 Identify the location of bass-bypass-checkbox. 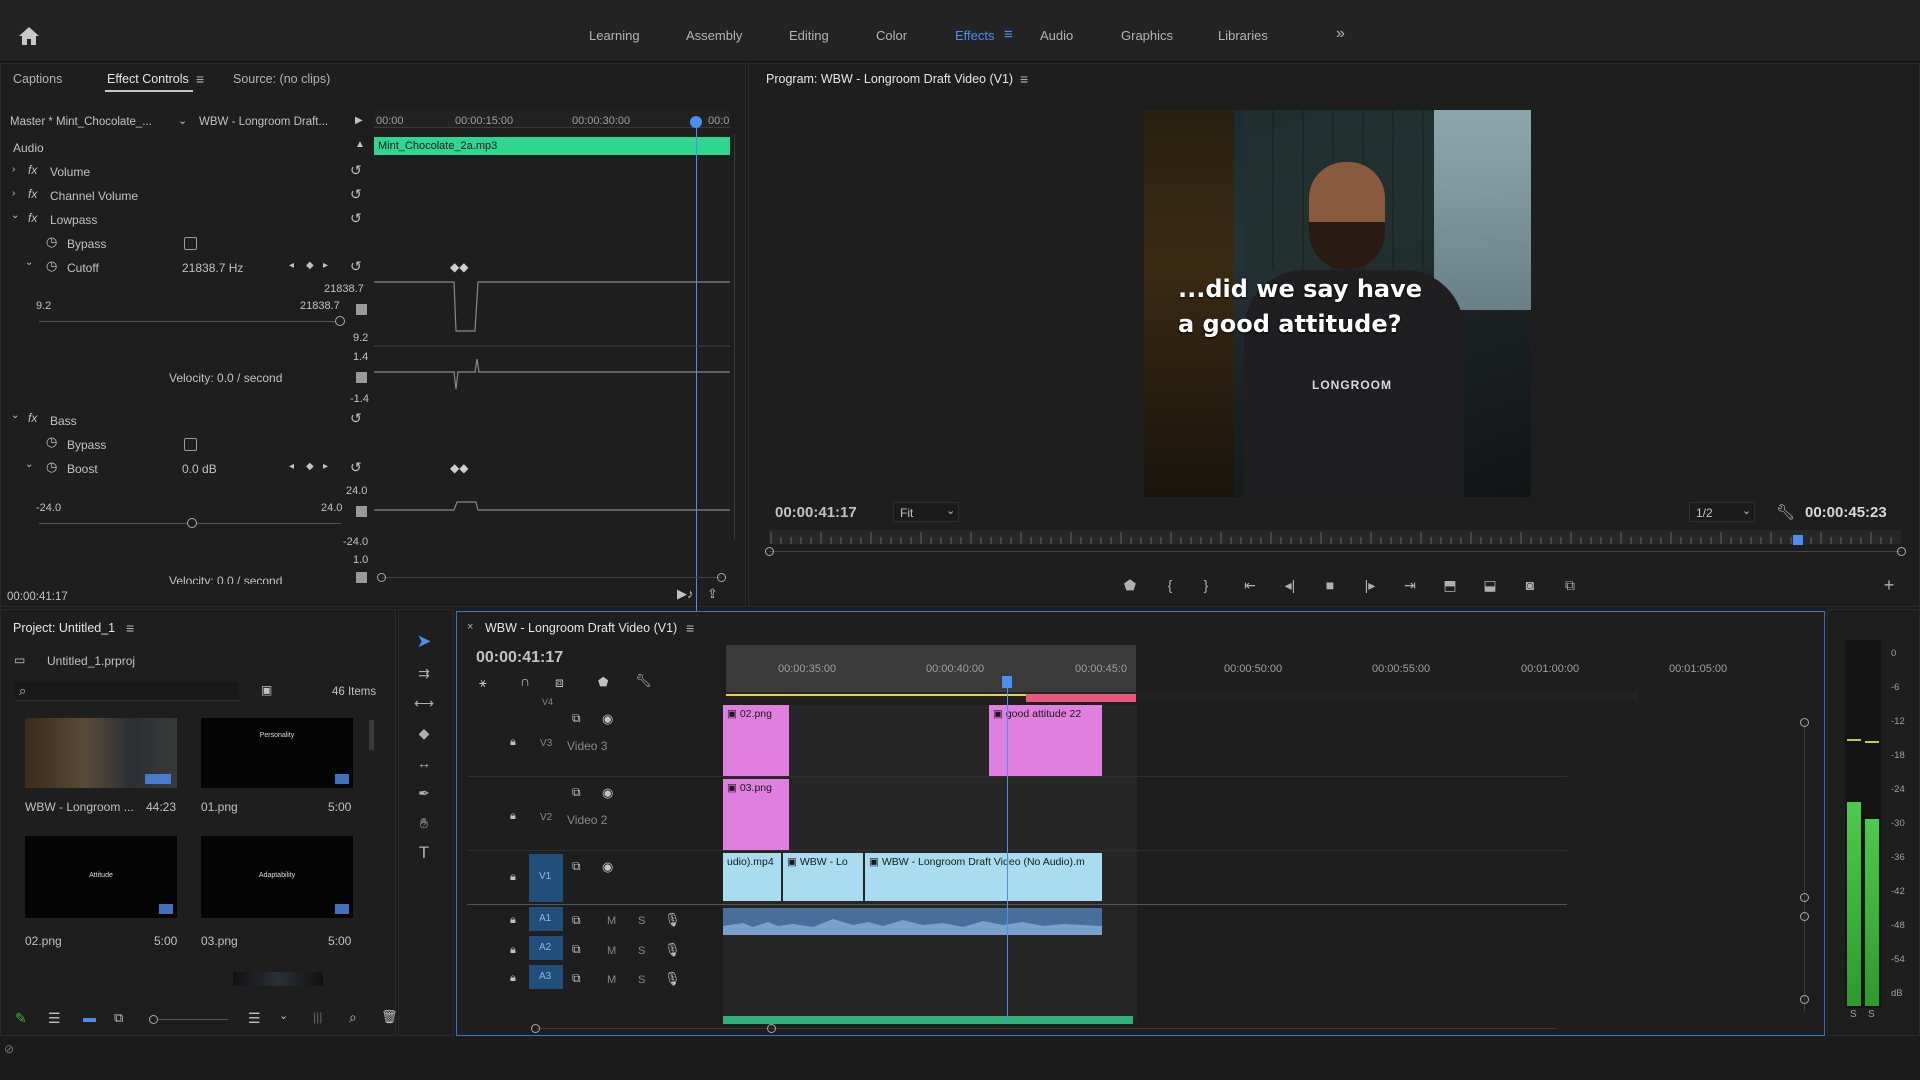
(190, 444).